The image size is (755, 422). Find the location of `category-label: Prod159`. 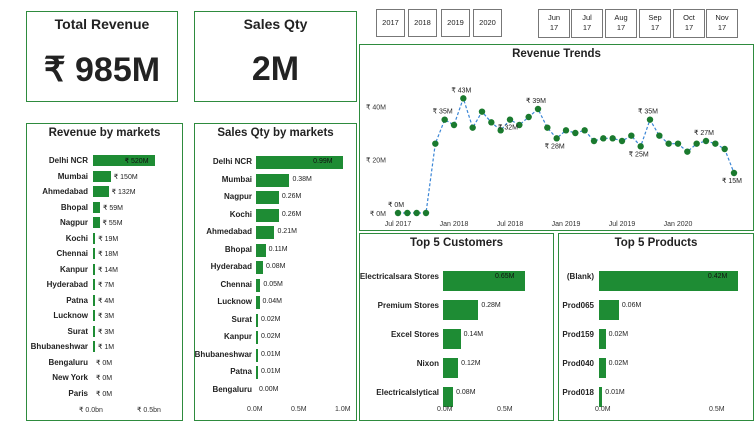

category-label: Prod159 is located at coordinates (578, 334).